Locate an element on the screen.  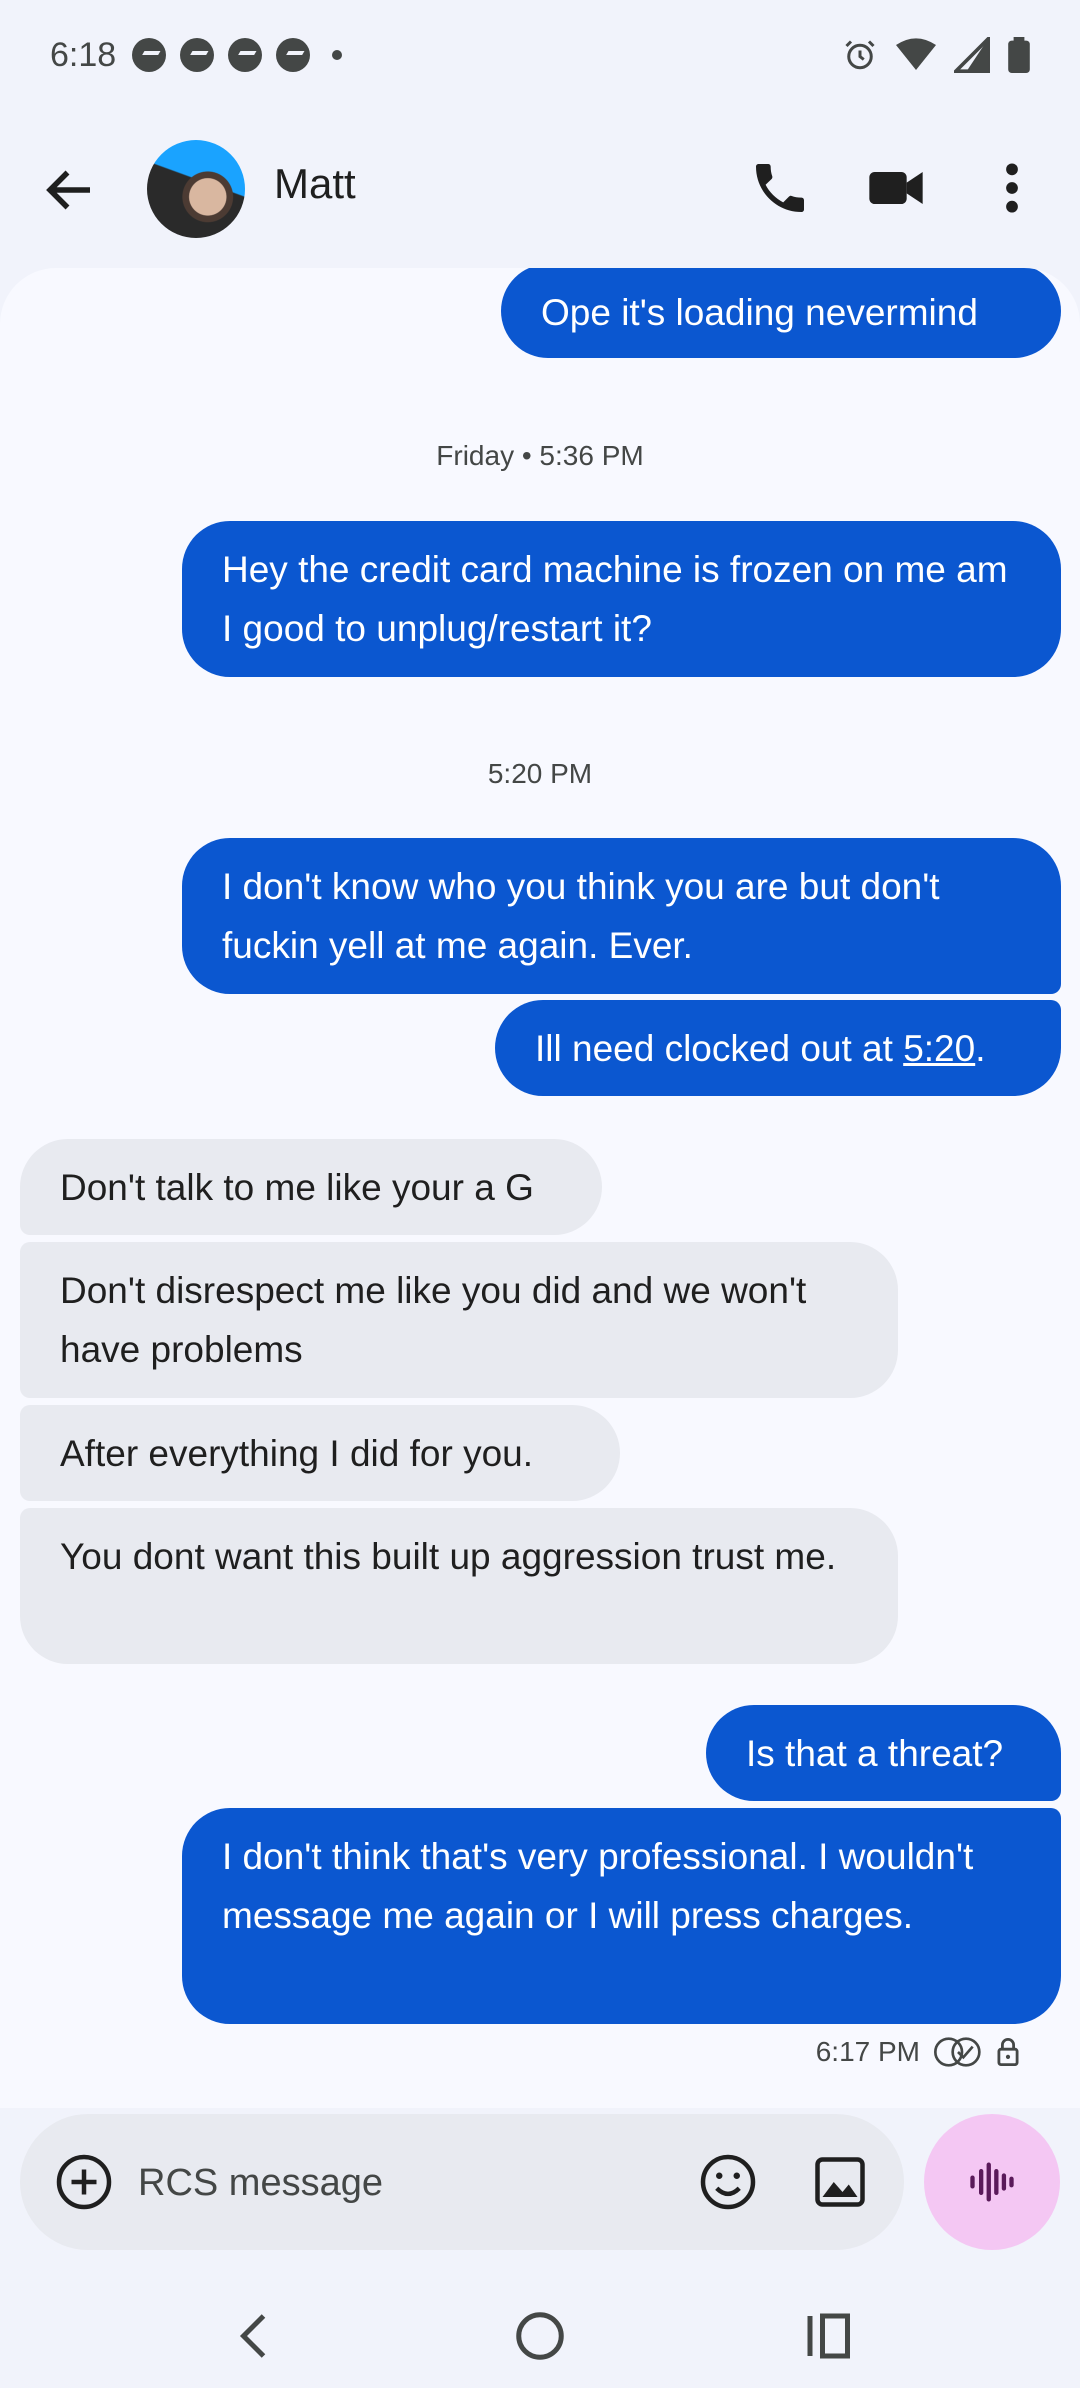
voice-message-button is located at coordinates (992, 2182).